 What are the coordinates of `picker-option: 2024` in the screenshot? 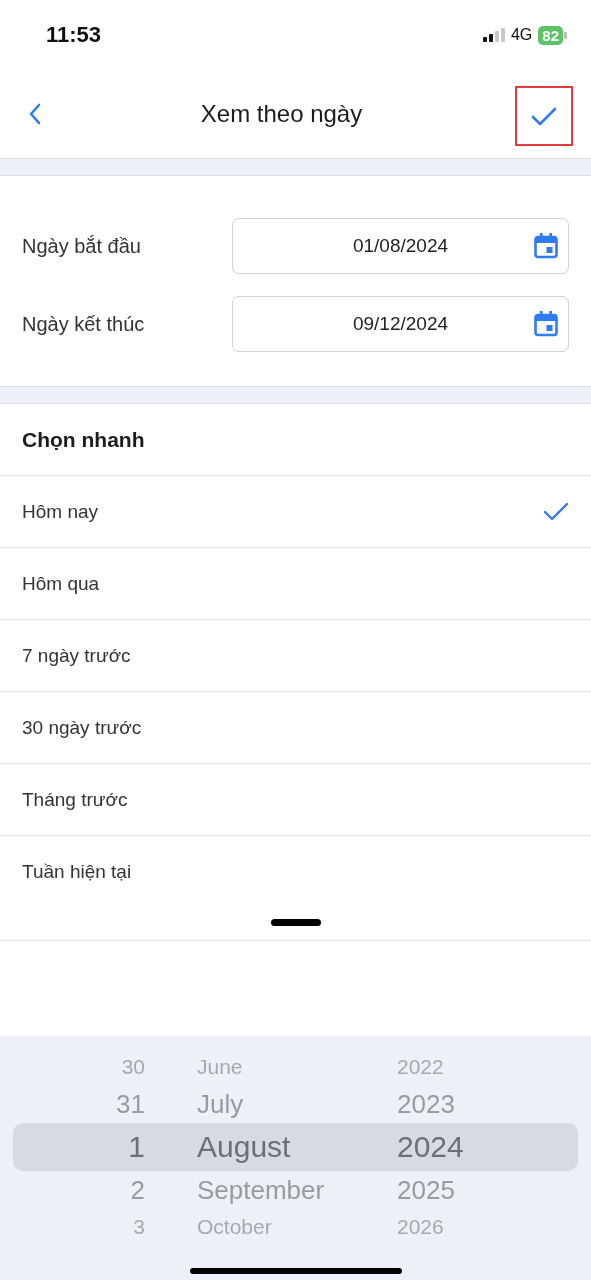 It's located at (457, 1147).